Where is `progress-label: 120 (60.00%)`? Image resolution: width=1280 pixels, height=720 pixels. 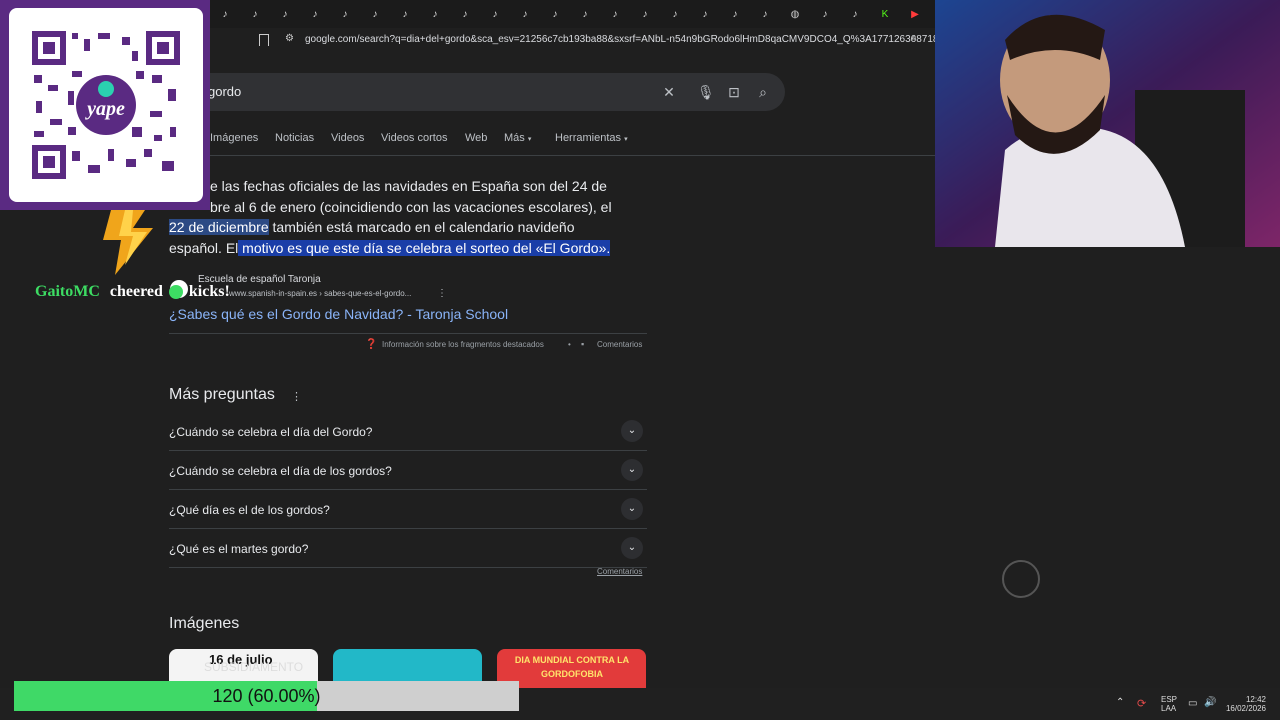 progress-label: 120 (60.00%) is located at coordinates (266, 696).